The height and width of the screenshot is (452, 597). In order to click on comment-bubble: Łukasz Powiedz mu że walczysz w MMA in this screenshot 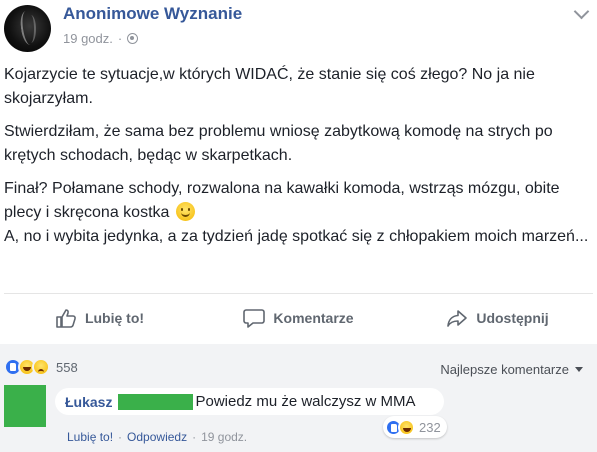, I will do `click(249, 401)`.